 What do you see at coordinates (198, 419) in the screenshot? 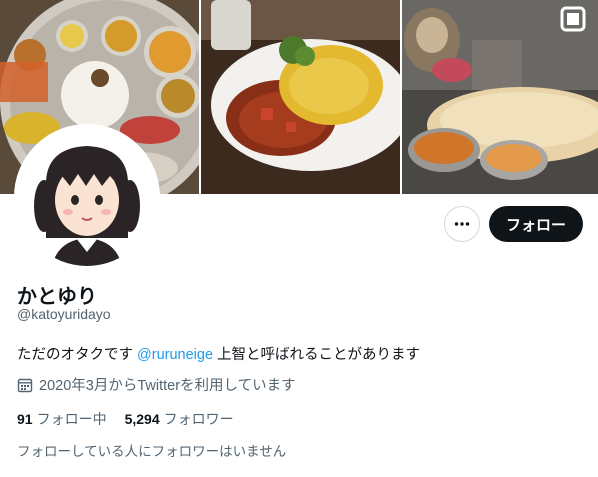
I see `followers-label: フォロワー` at bounding box center [198, 419].